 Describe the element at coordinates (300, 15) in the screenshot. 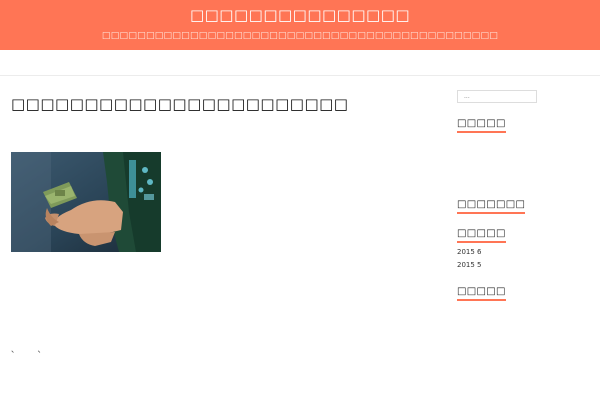

I see `site-title: □□□□□□□□□□□□□□□` at that location.